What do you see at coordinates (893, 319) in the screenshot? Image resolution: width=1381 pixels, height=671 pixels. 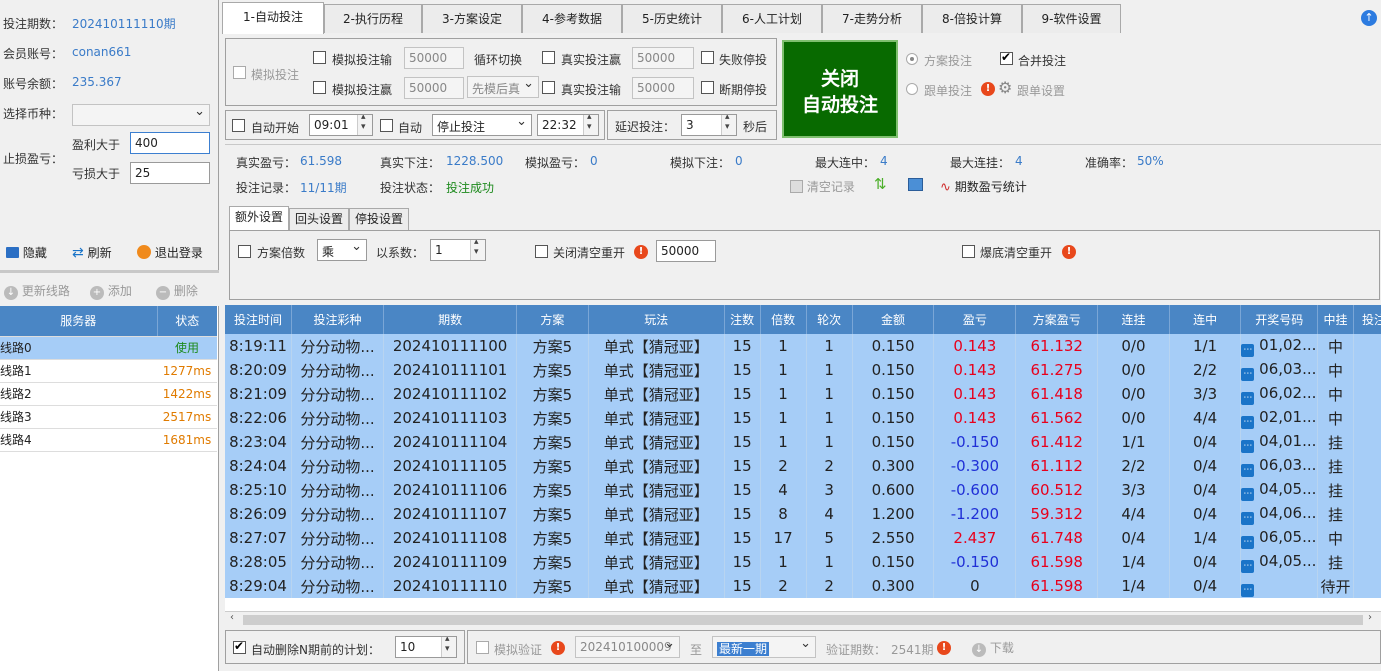 I see `column-header: 金额` at bounding box center [893, 319].